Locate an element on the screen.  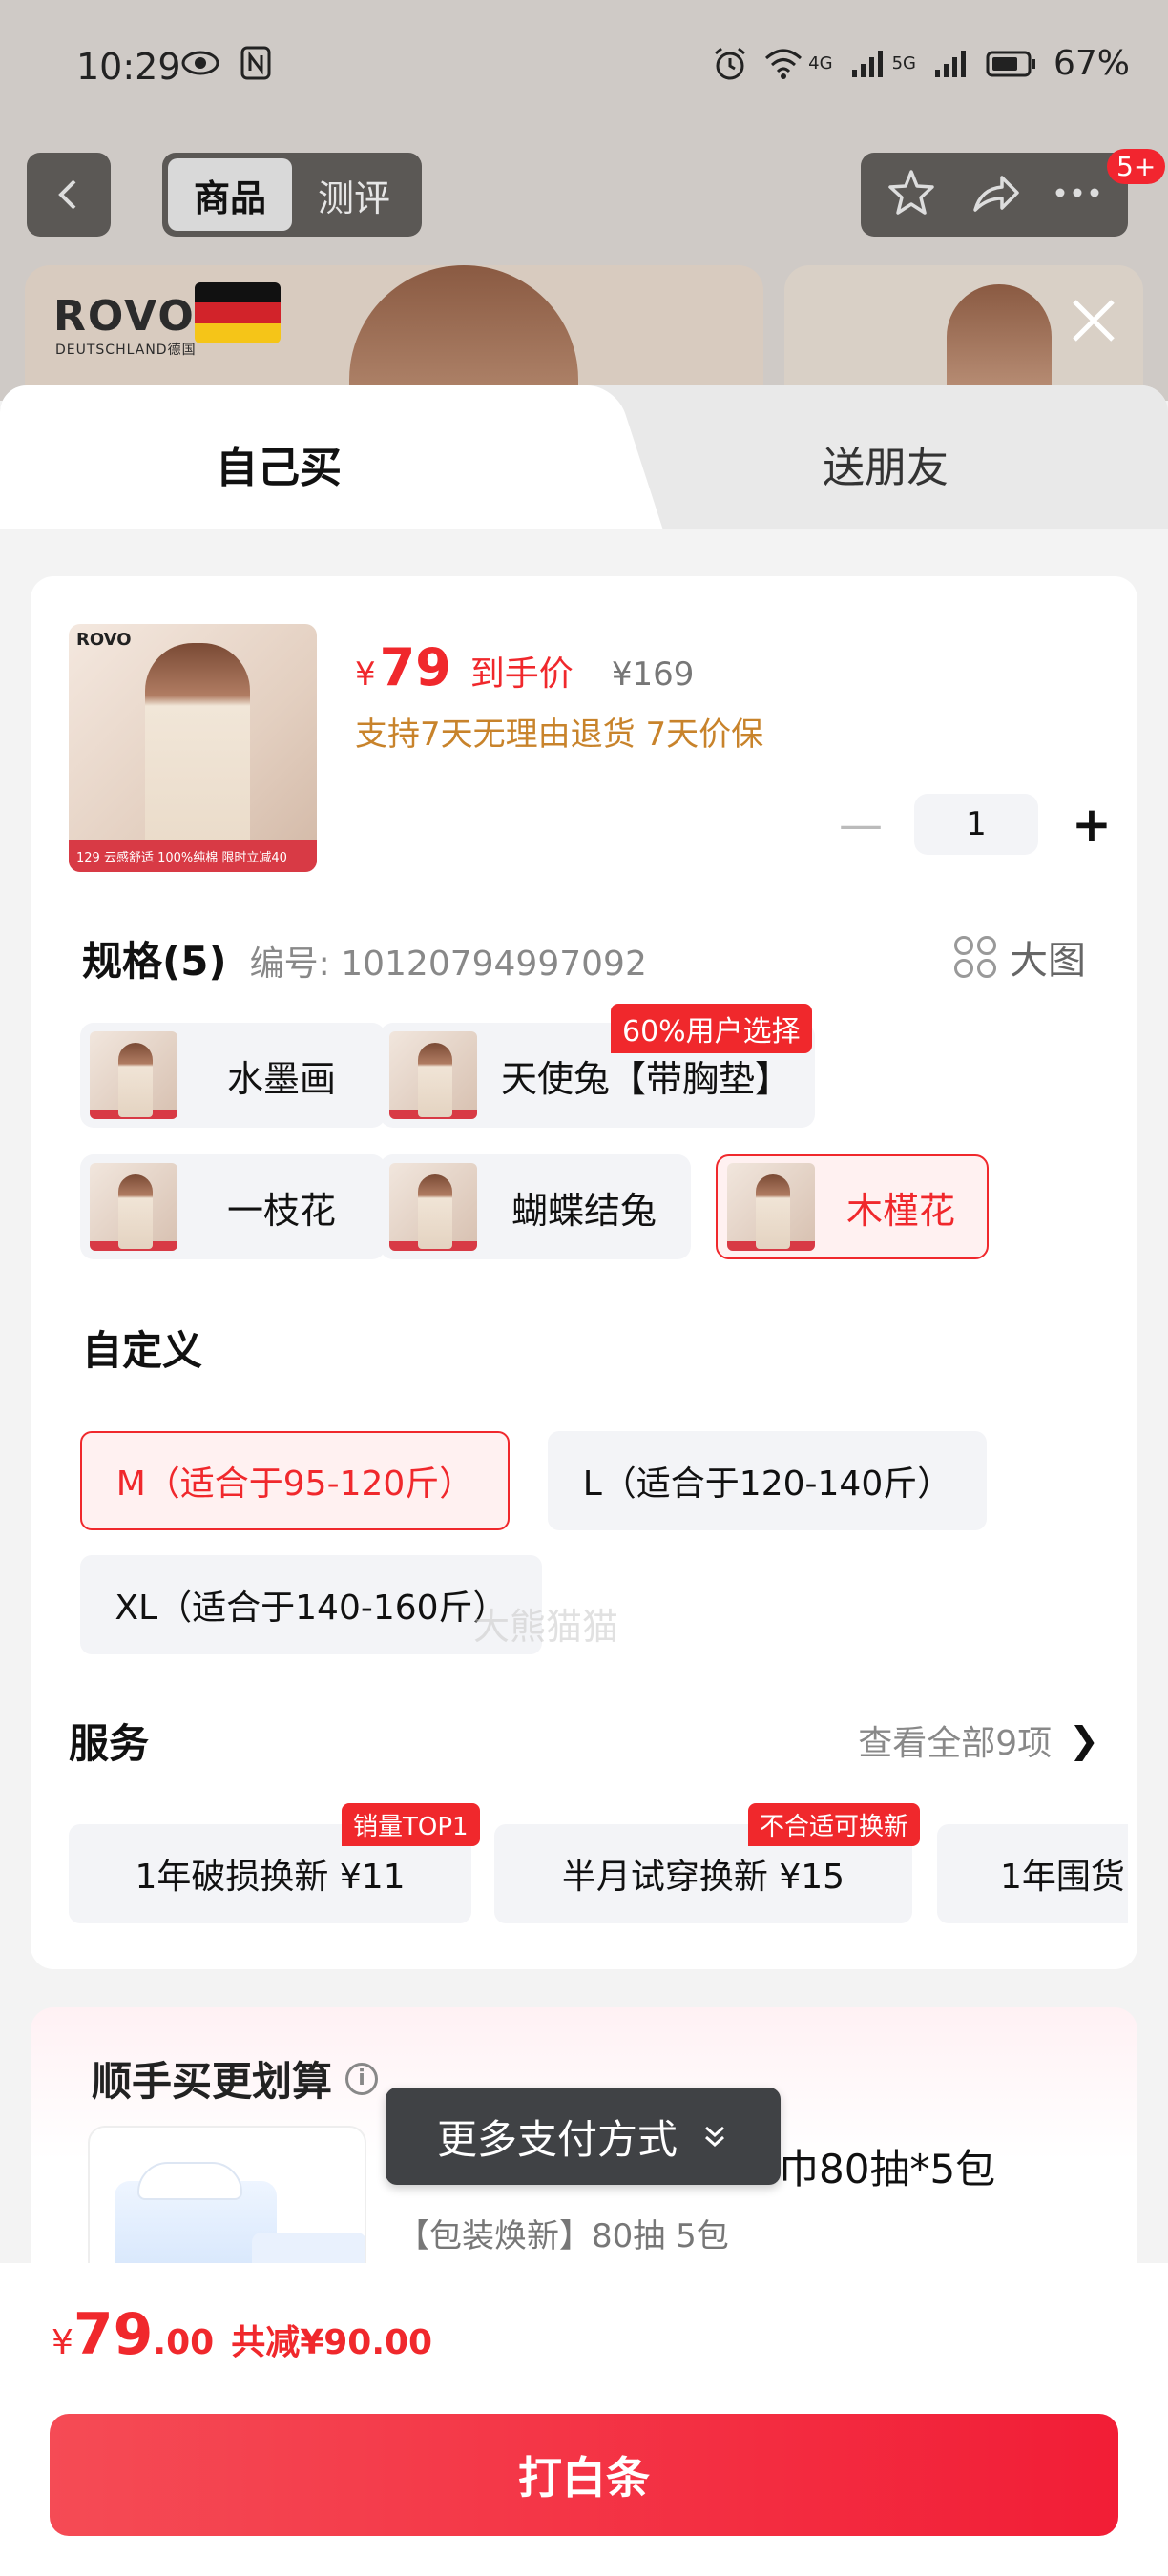
big-picture-button: 大图 is located at coordinates (1020, 957).